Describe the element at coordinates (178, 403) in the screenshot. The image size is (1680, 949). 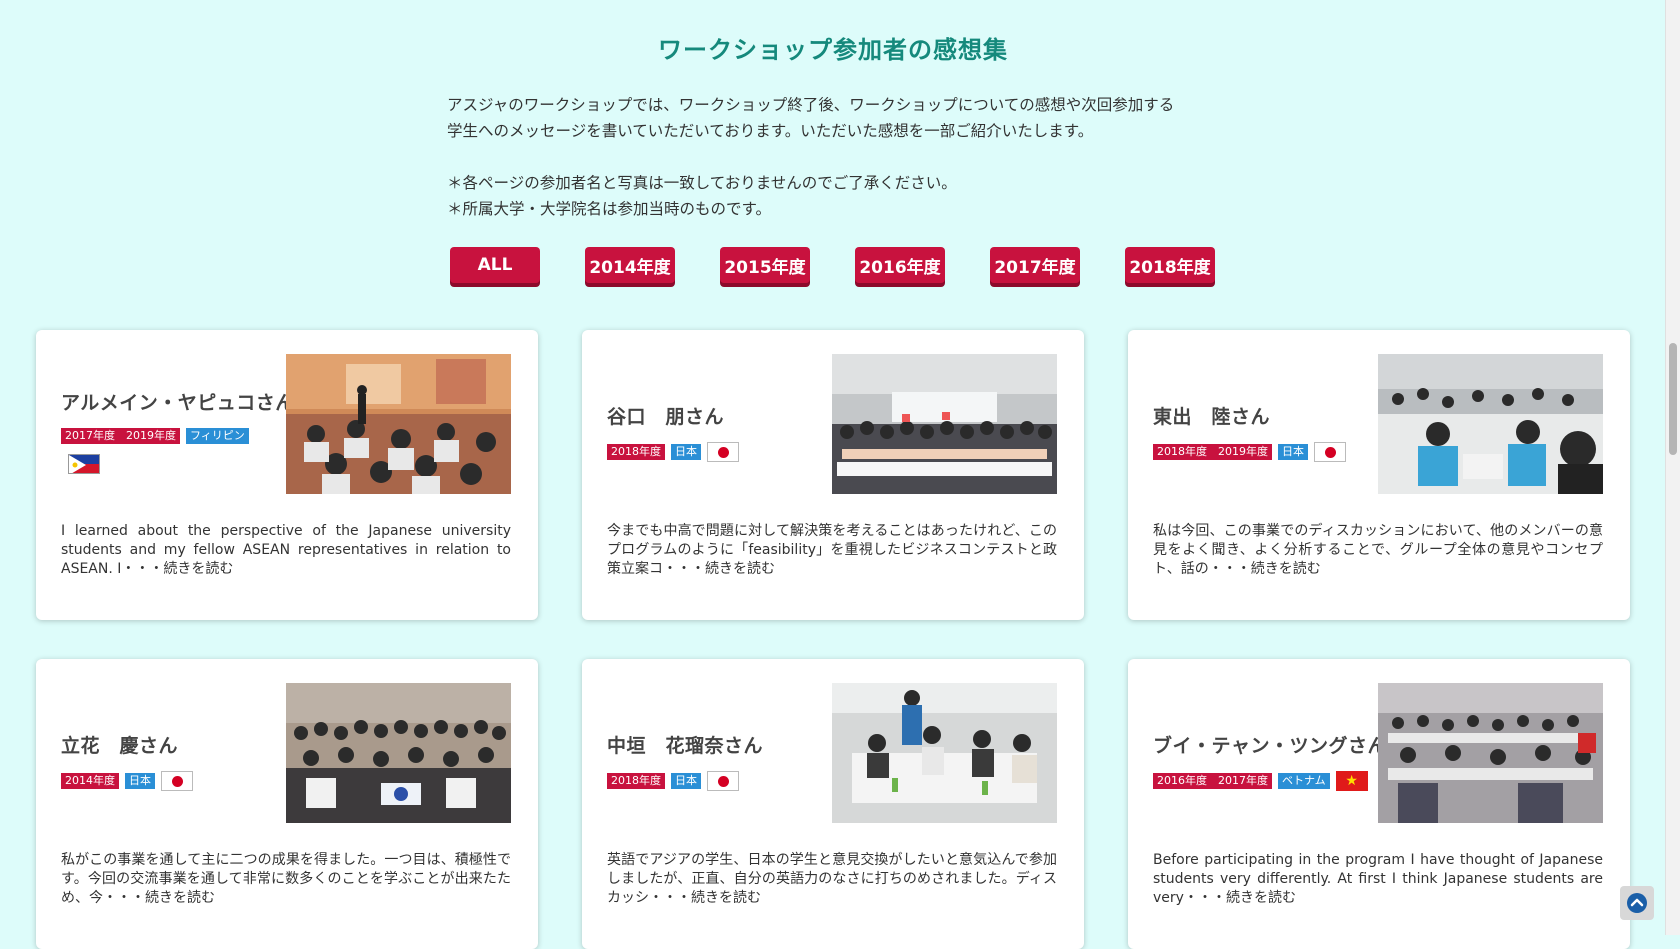
I see `participant-name: アルメイン・ヤピュコさん` at that location.